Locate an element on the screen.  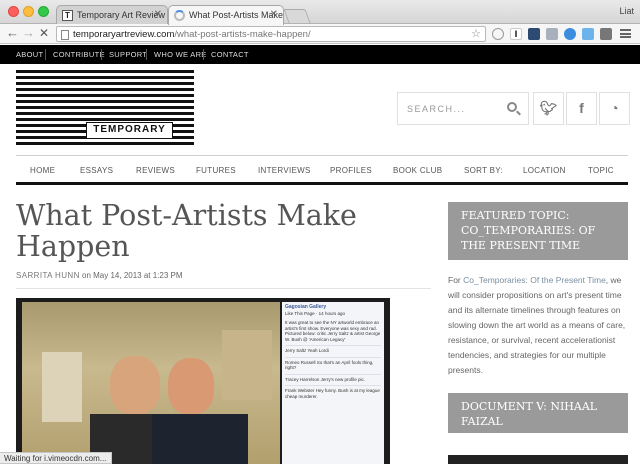
extension-evernote-icon is located at coordinates (534, 34).